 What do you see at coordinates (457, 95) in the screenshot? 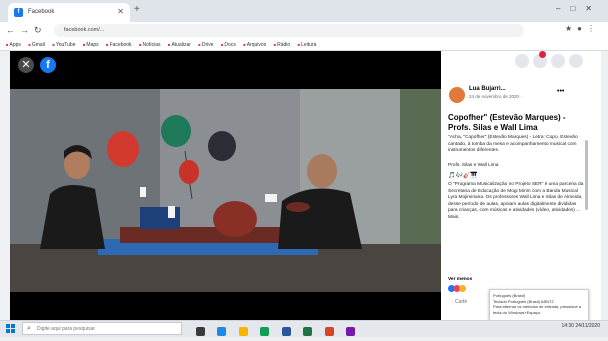
I see `avatar` at bounding box center [457, 95].